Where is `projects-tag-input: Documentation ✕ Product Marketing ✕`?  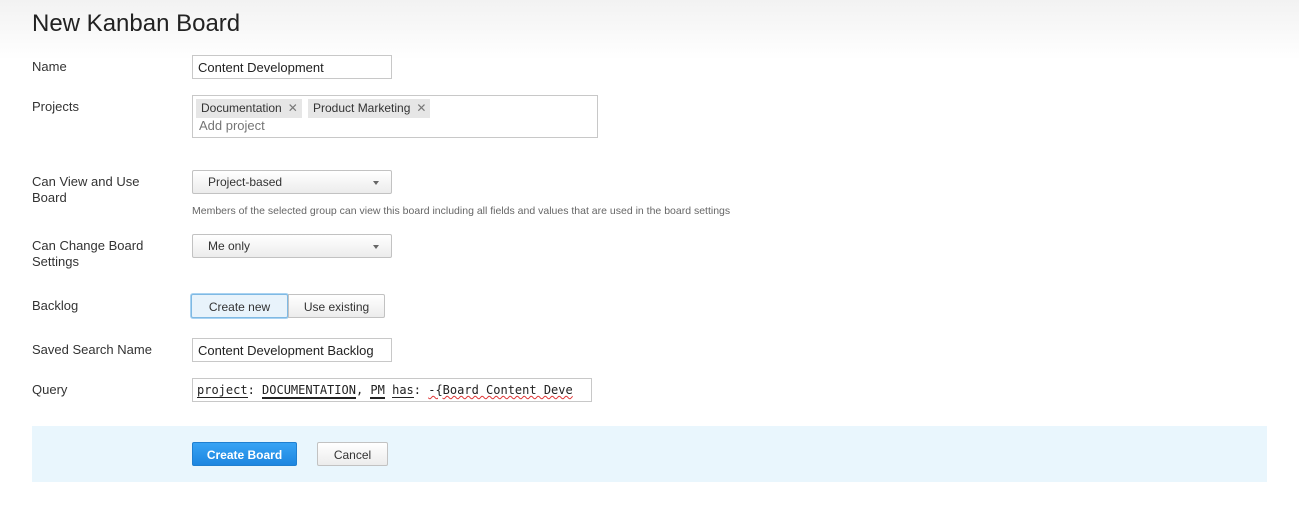
projects-tag-input: Documentation ✕ Product Marketing ✕ is located at coordinates (395, 116).